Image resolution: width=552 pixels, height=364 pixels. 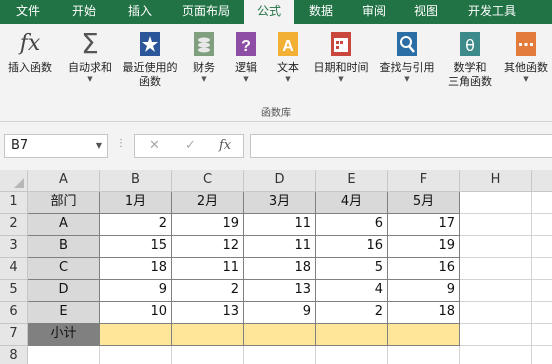 What do you see at coordinates (204, 56) in the screenshot?
I see `financial-button: 财务 ▼` at bounding box center [204, 56].